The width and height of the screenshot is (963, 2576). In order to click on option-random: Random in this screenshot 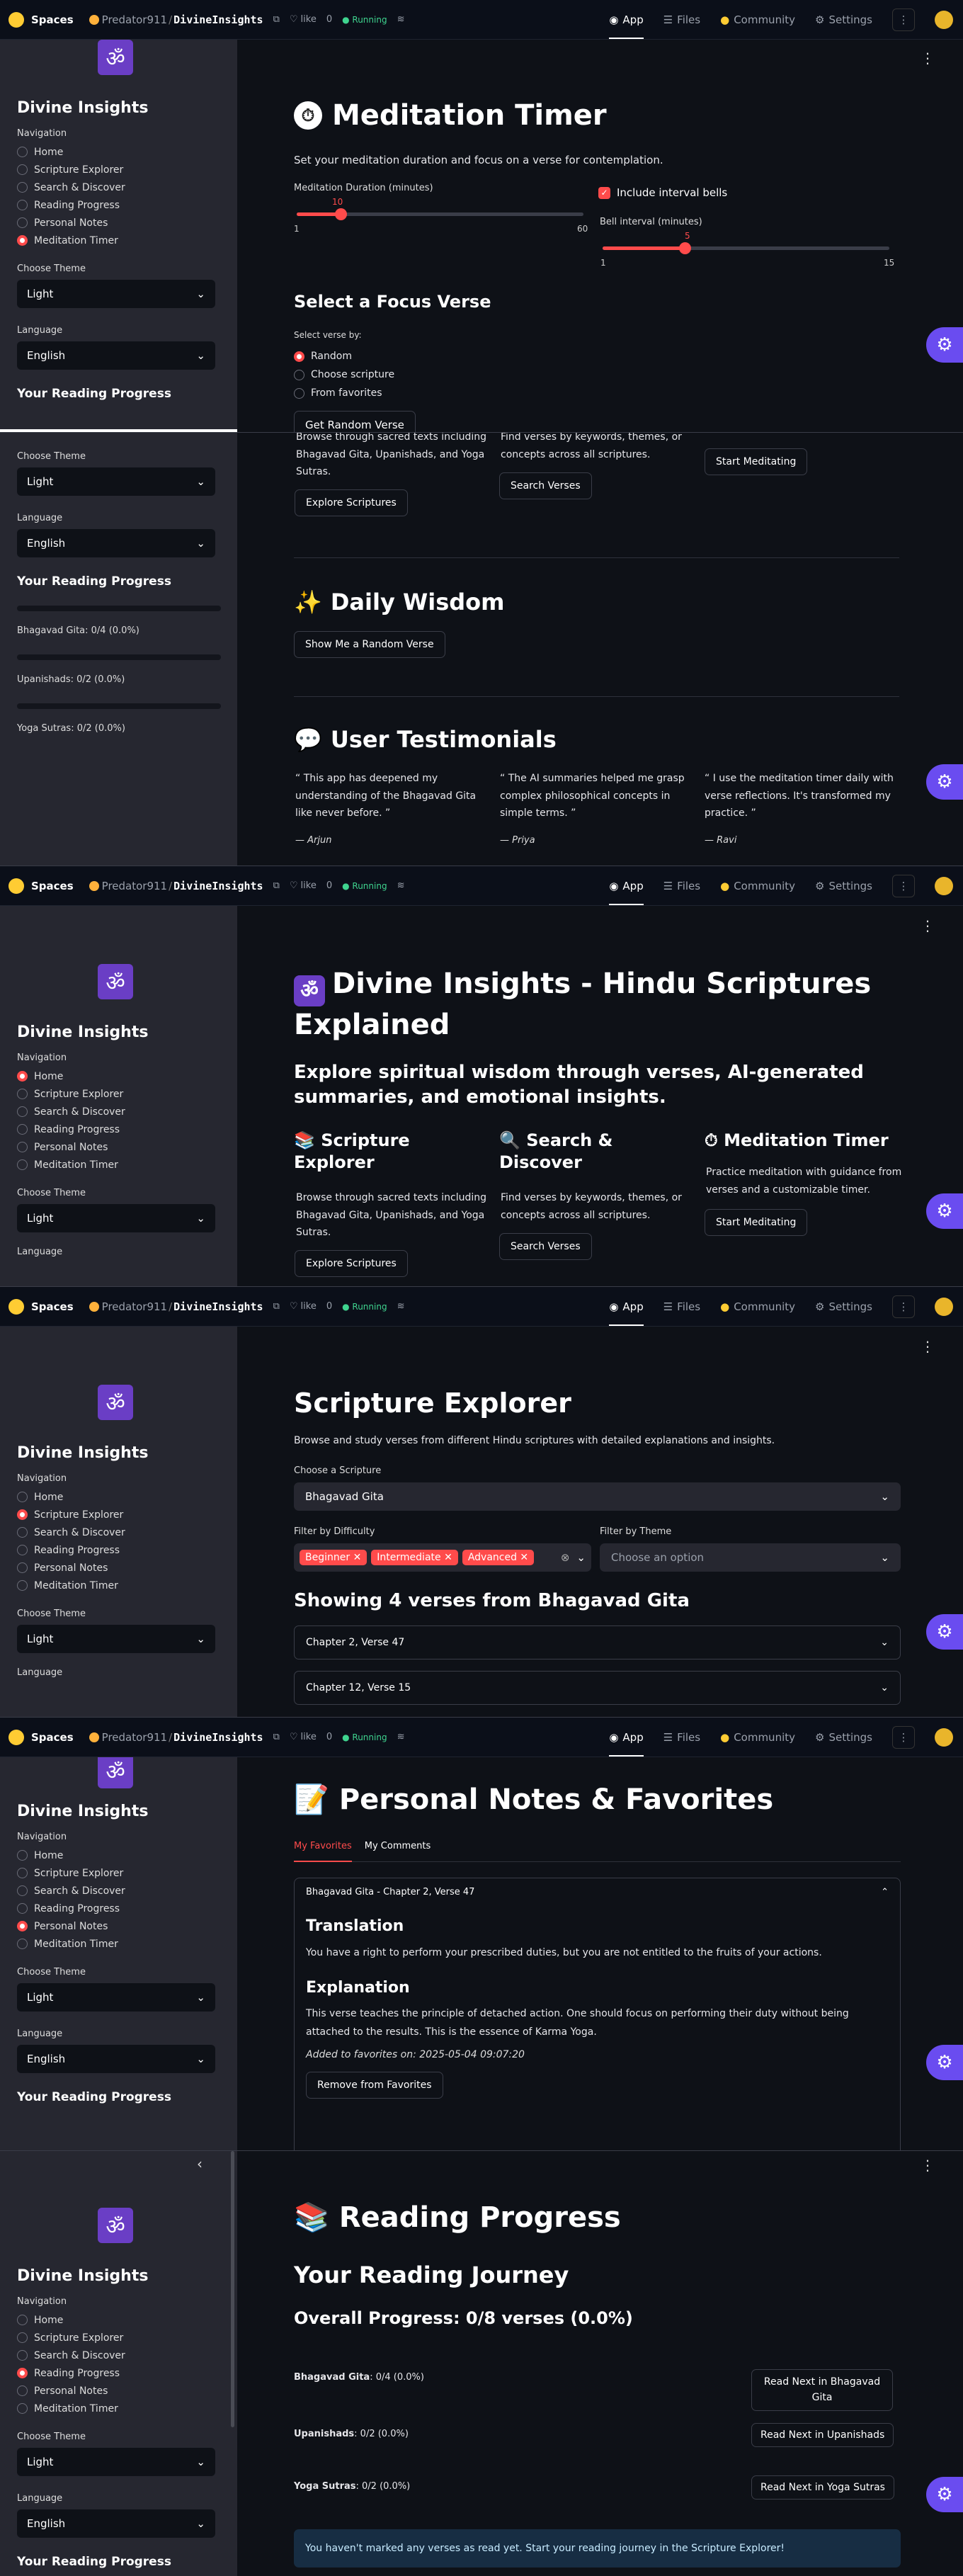, I will do `click(344, 356)`.